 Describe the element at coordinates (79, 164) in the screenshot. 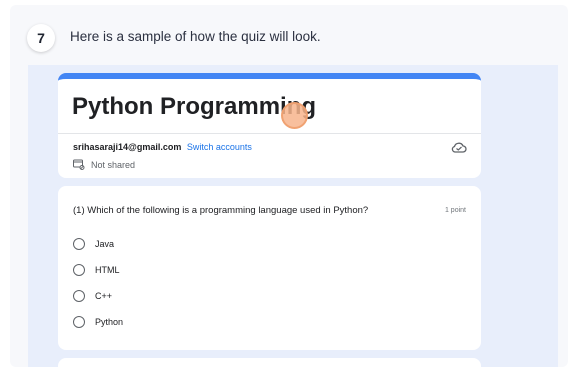

I see `not-shared-icon` at that location.